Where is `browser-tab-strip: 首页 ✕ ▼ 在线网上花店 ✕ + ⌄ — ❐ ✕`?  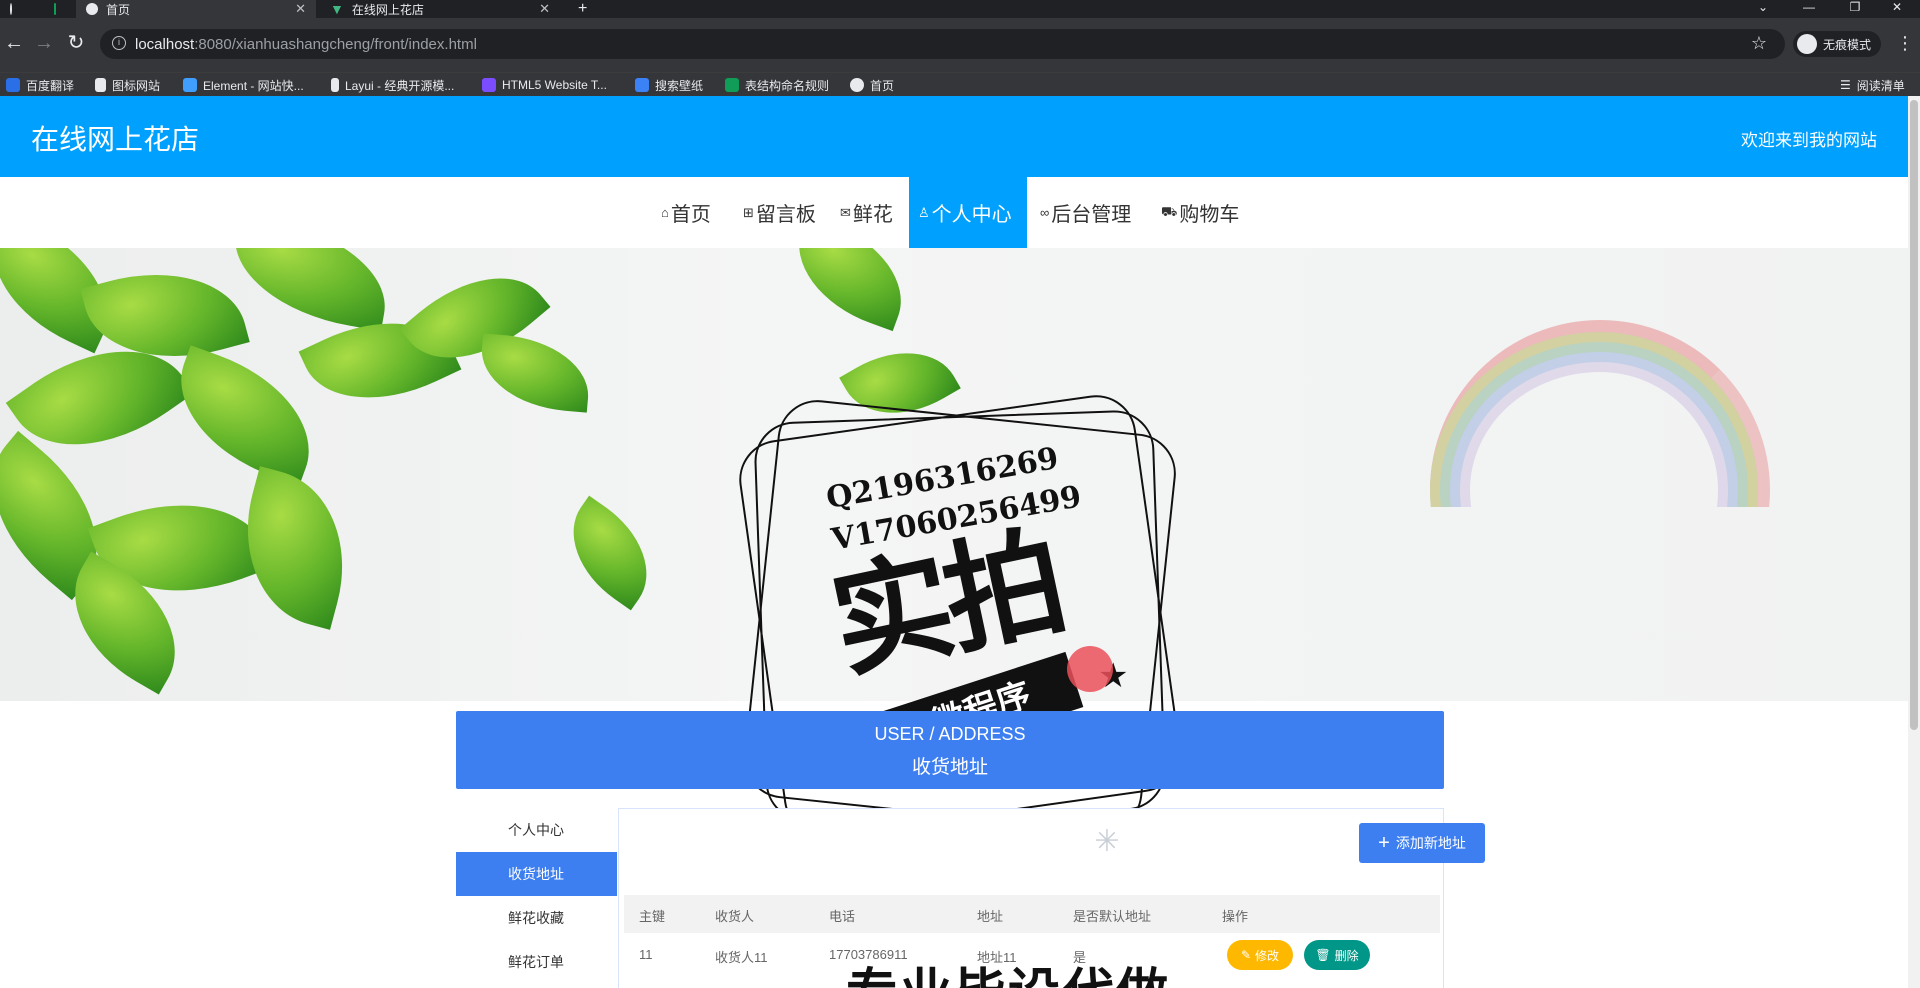 browser-tab-strip: 首页 ✕ ▼ 在线网上花店 ✕ + ⌄ — ❐ ✕ is located at coordinates (960, 9).